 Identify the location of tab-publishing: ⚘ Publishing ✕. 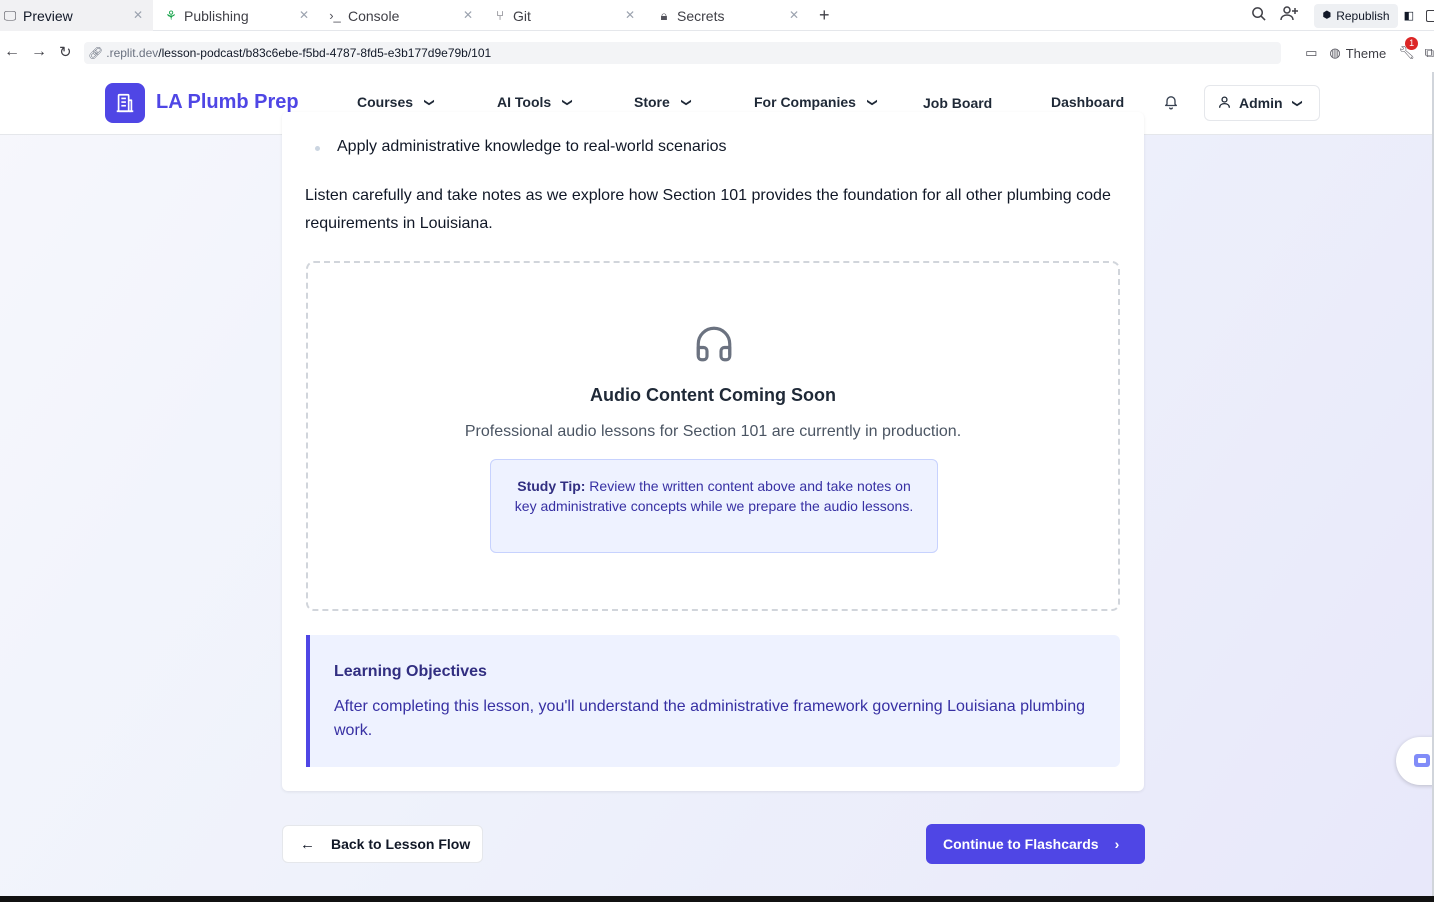
(241, 15).